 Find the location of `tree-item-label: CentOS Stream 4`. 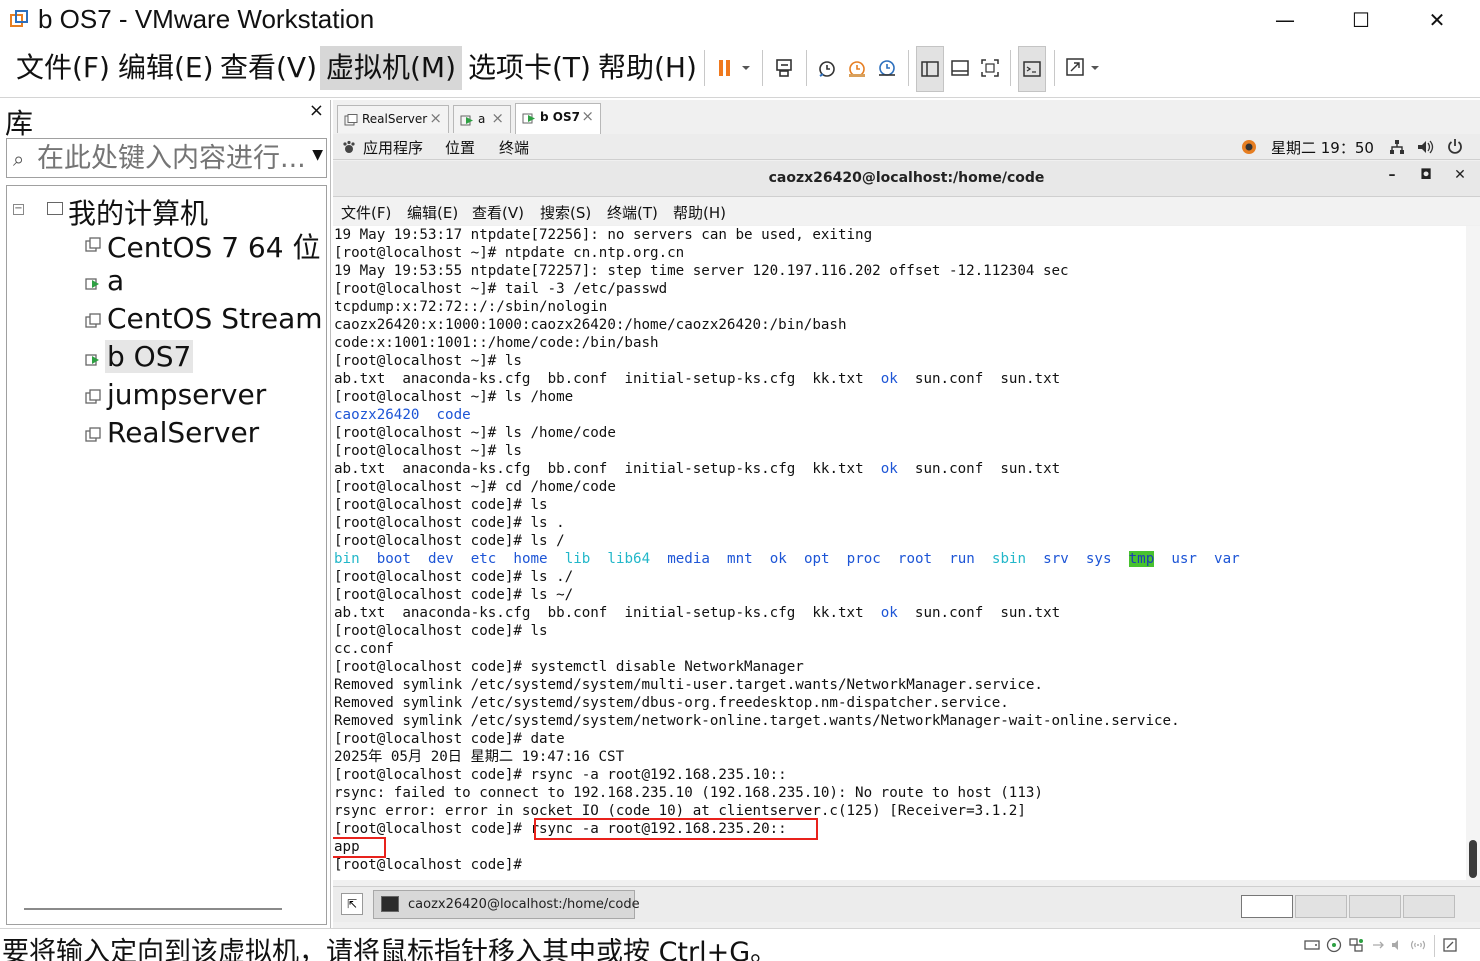

tree-item-label: CentOS Stream 4 is located at coordinates (217, 318).